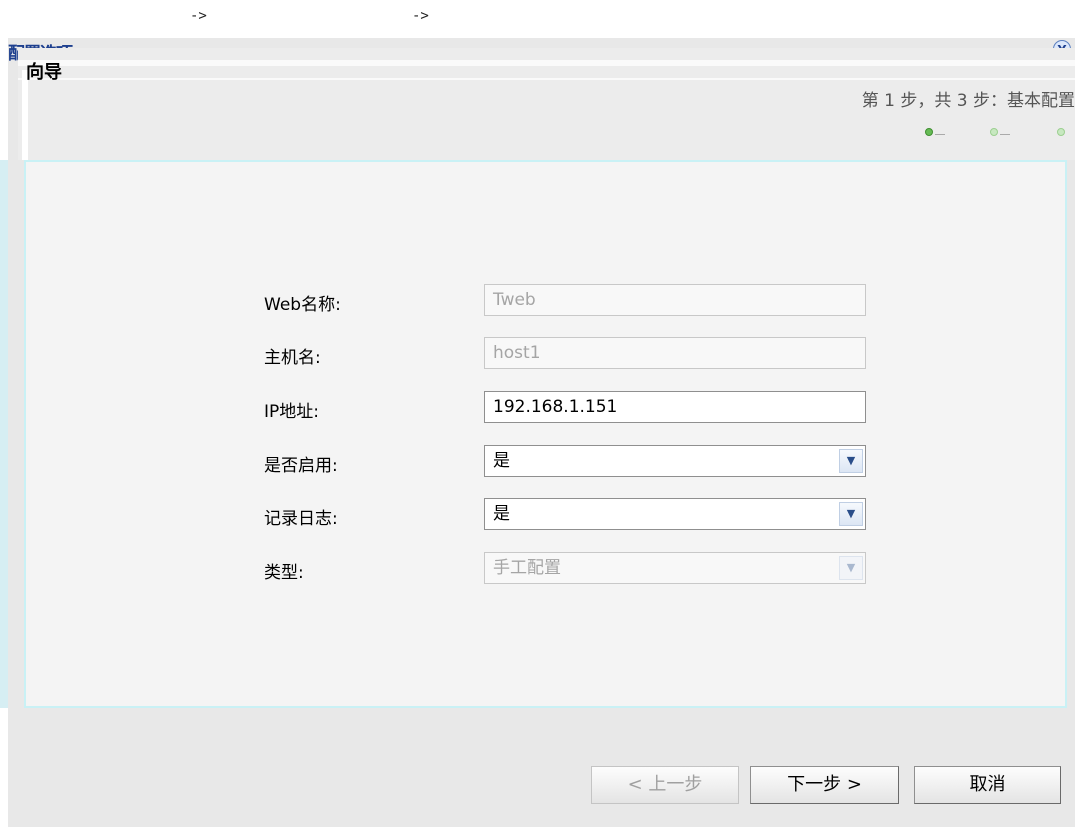 The image size is (1075, 827). Describe the element at coordinates (929, 132) in the screenshot. I see `step-dot-1-active` at that location.